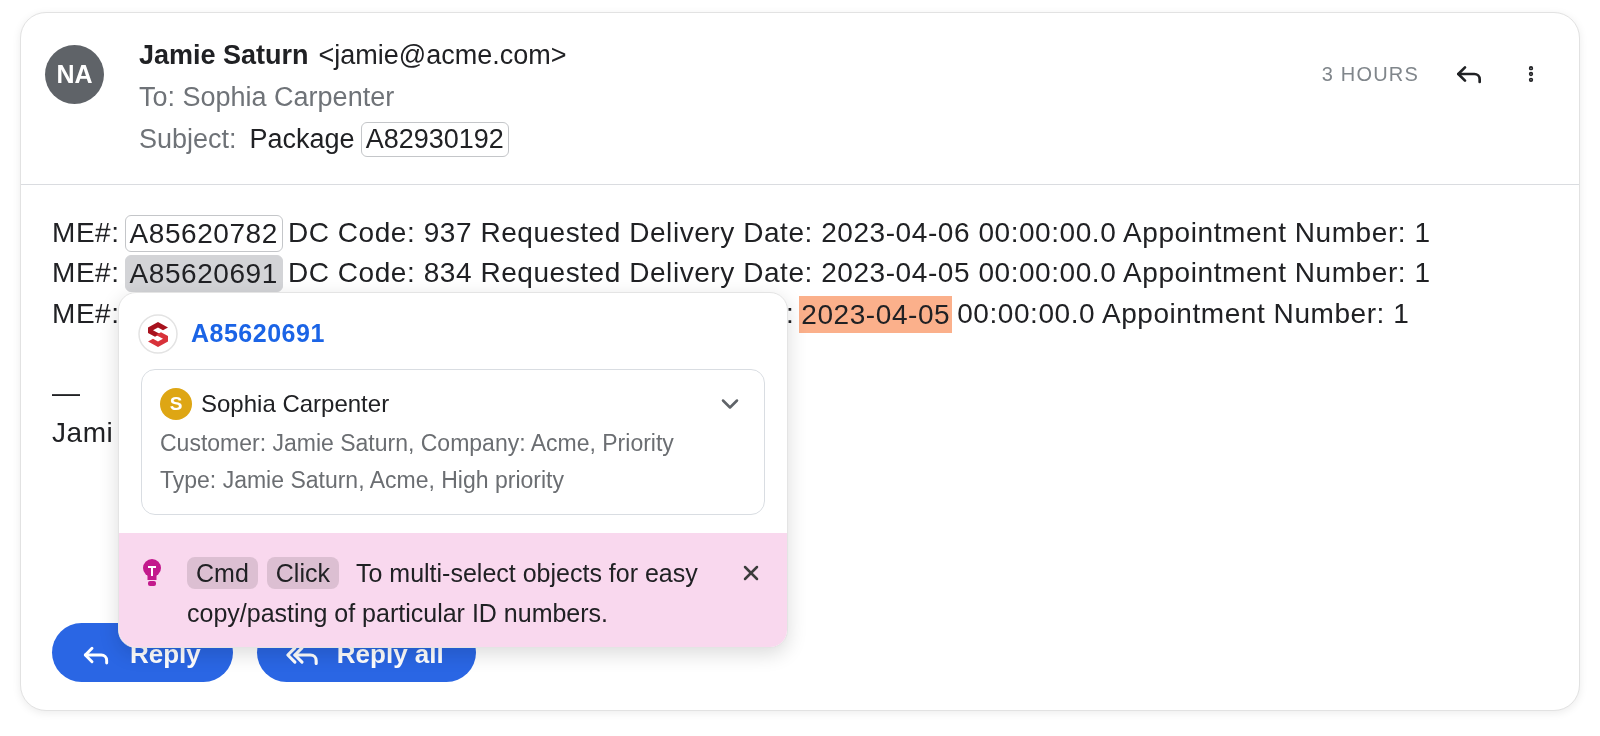  What do you see at coordinates (203, 233) in the screenshot?
I see `id-tag: A85620782` at bounding box center [203, 233].